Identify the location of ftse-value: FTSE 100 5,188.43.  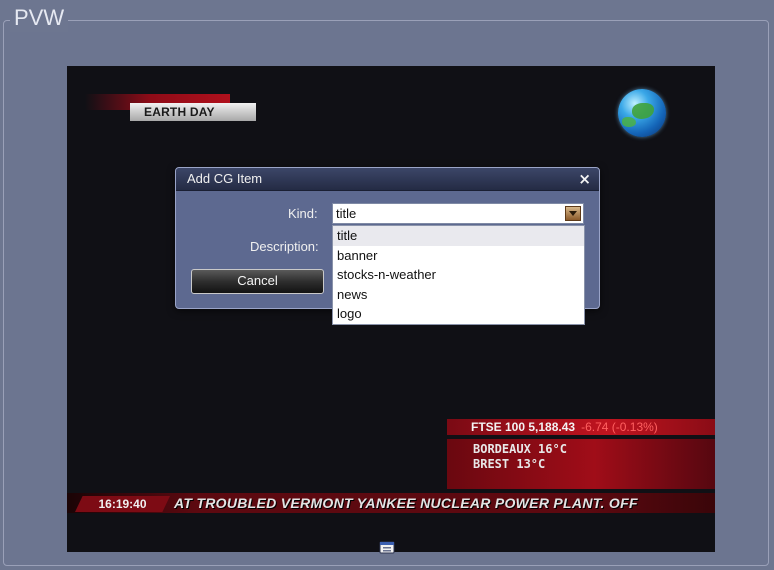
(523, 427).